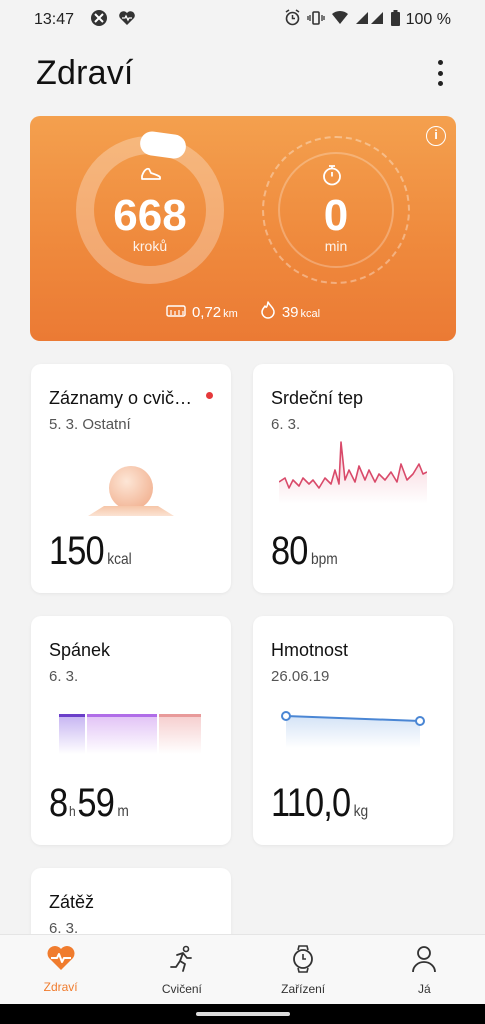  What do you see at coordinates (303, 960) in the screenshot?
I see `watch-icon` at bounding box center [303, 960].